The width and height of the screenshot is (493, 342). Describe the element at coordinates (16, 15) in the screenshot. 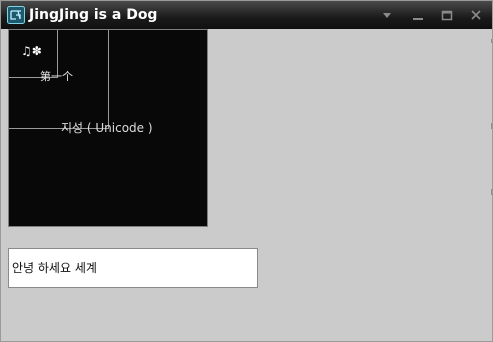

I see `app-glyph-icon` at that location.